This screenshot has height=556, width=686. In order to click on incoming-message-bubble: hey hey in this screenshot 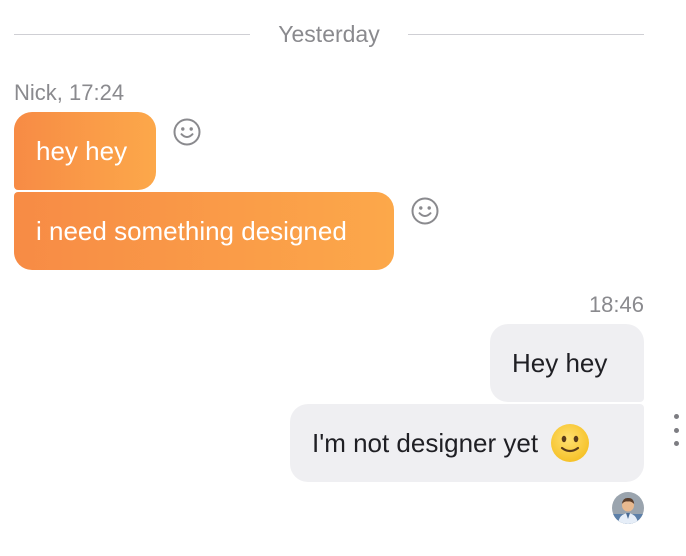, I will do `click(85, 151)`.